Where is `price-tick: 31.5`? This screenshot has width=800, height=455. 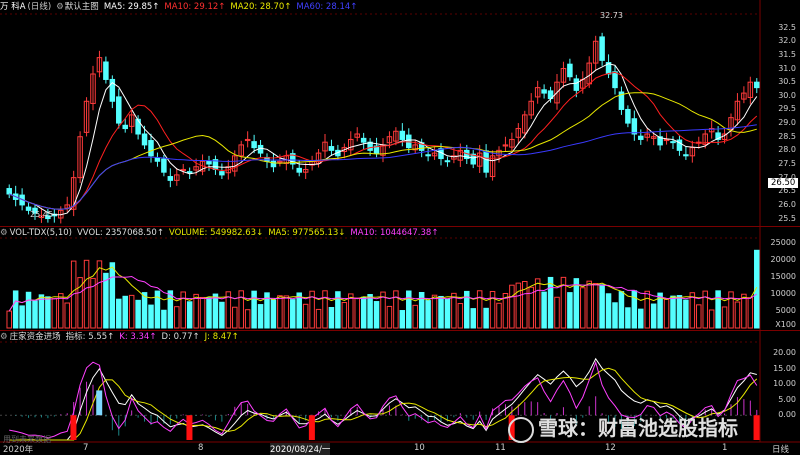
price-tick: 31.5 is located at coordinates (787, 54).